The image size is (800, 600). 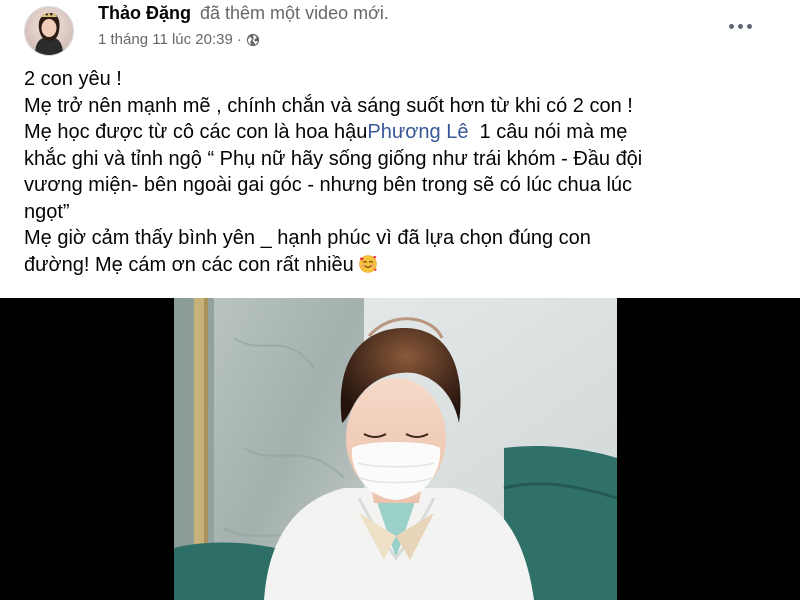 What do you see at coordinates (196, 132) in the screenshot?
I see `message-text: Mẹ học được từ cô các con là hoa hậu` at bounding box center [196, 132].